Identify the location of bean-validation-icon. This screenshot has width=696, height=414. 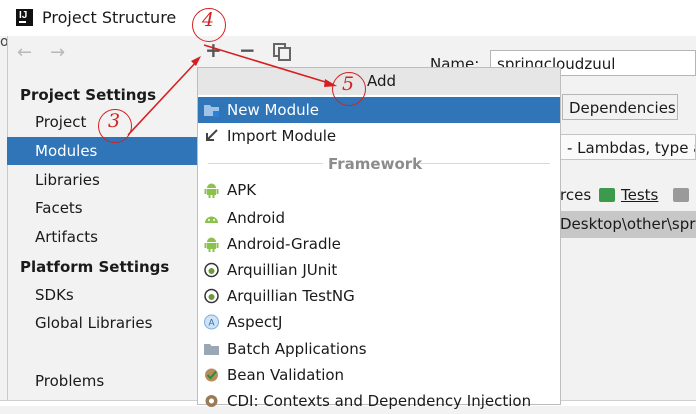
(211, 375).